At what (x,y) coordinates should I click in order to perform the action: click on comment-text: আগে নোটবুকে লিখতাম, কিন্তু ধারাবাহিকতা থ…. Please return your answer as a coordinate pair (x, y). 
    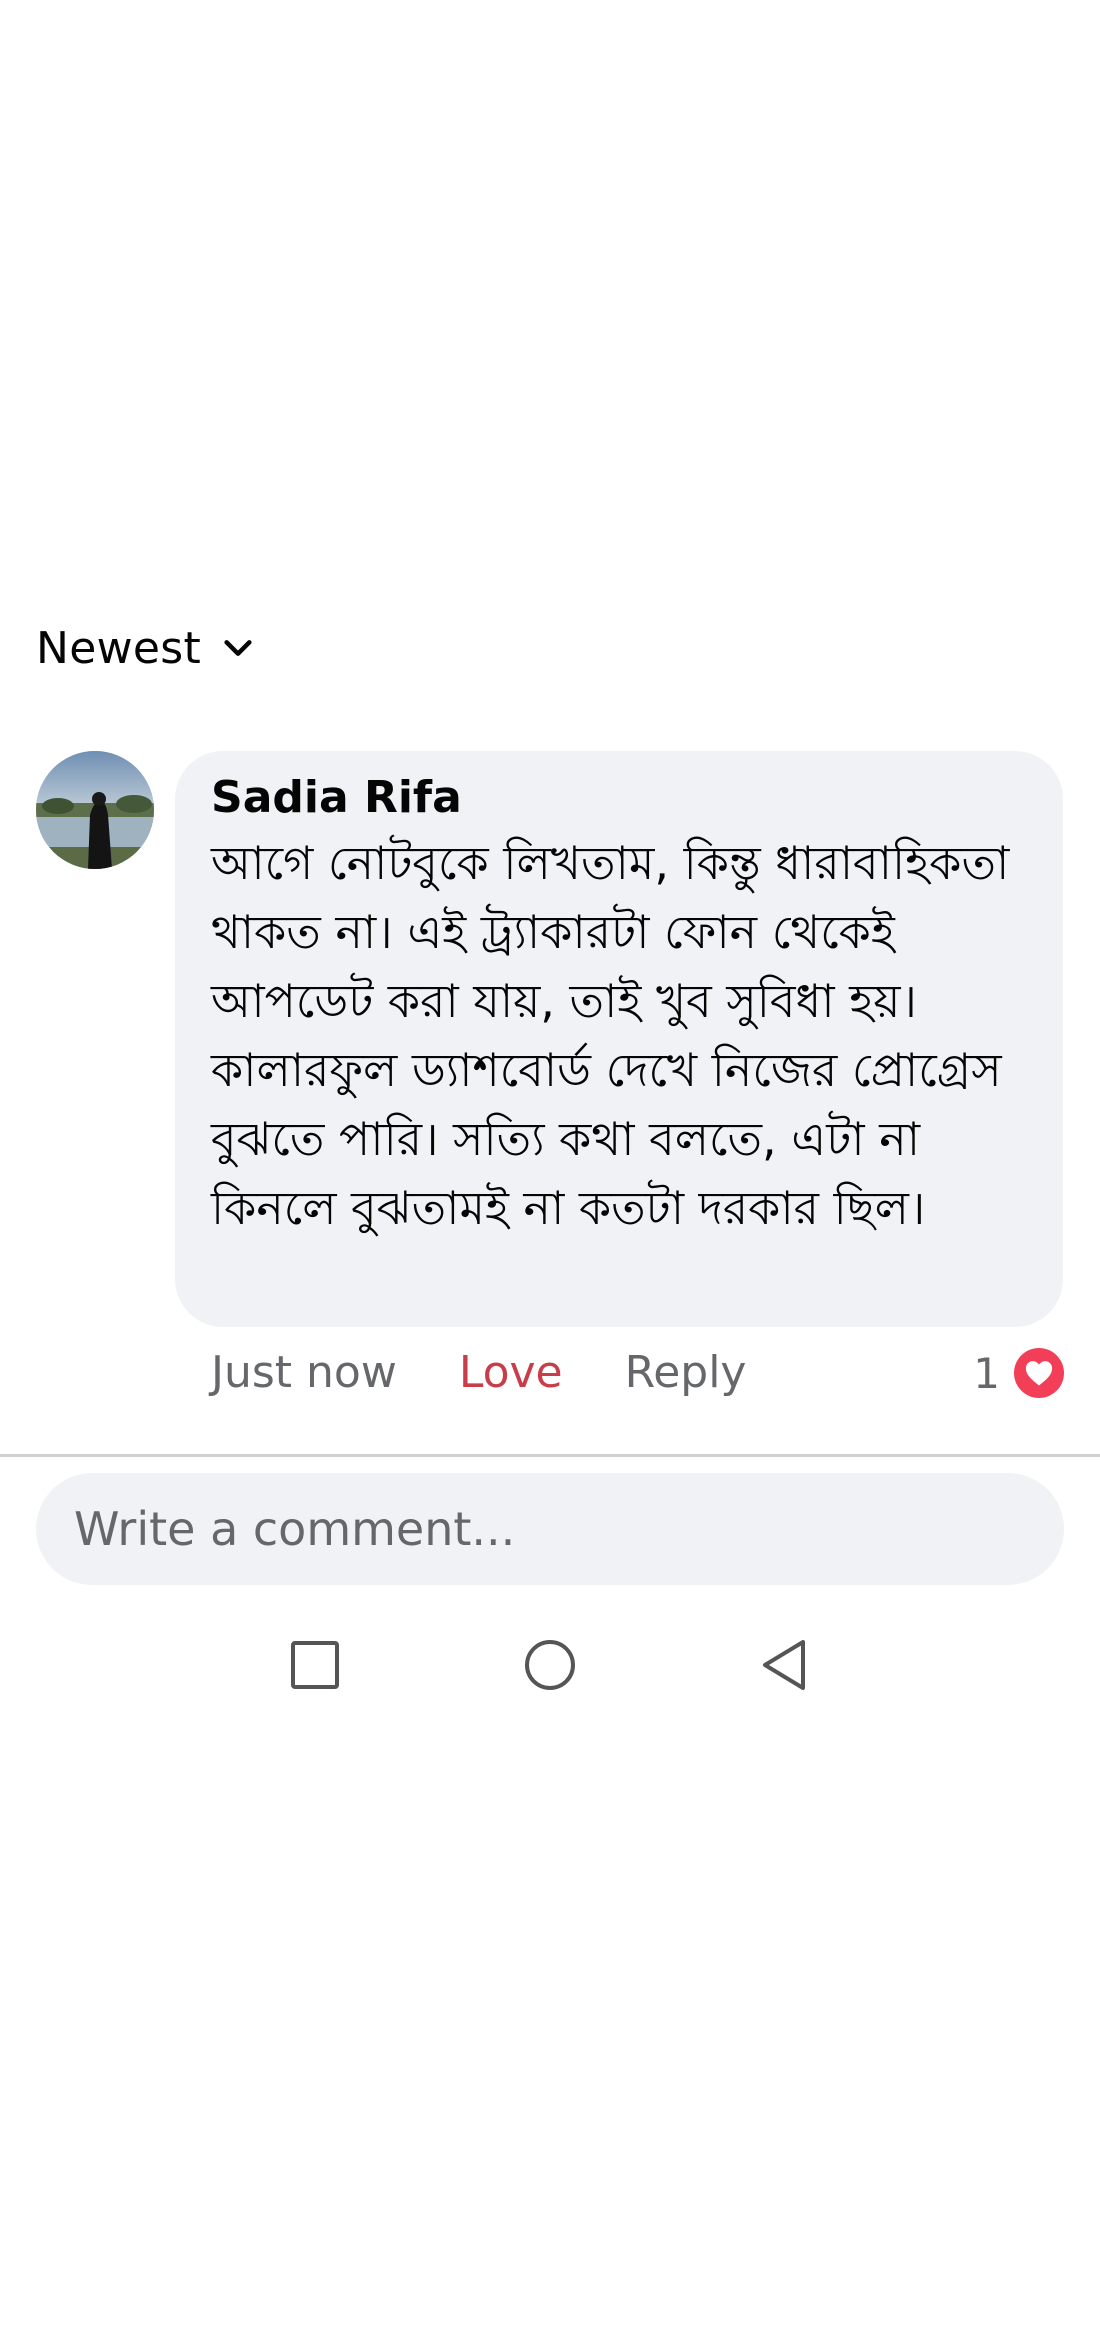
    Looking at the image, I should click on (610, 1035).